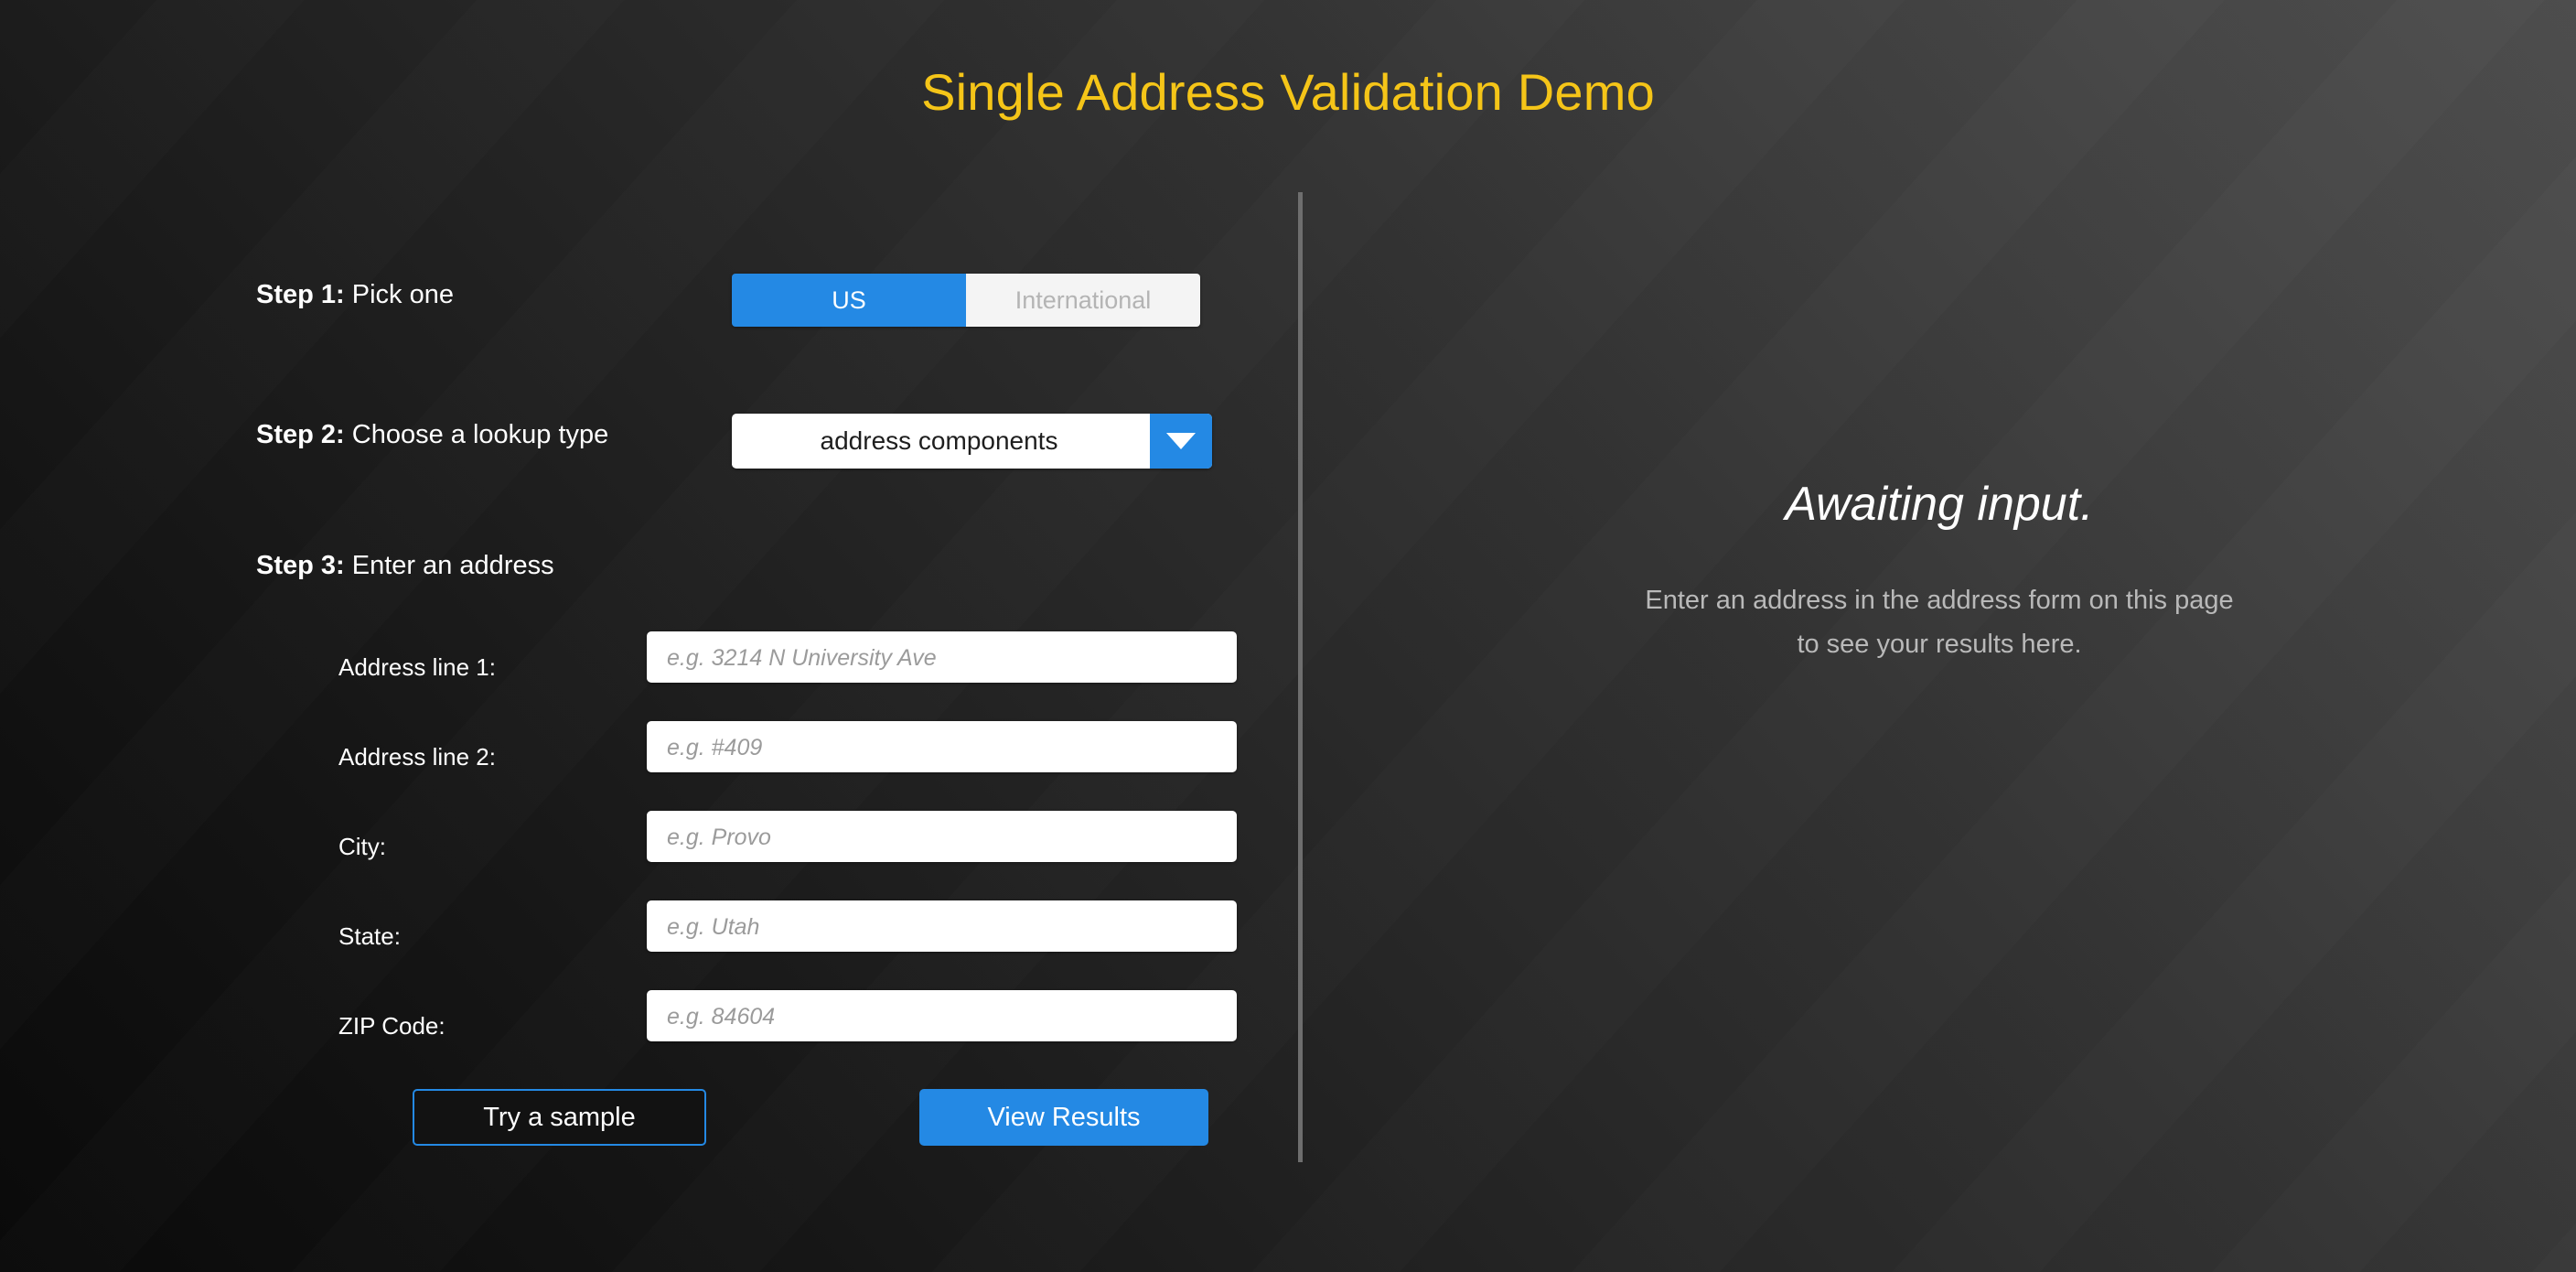  I want to click on chevron-down-glyph, so click(1181, 441).